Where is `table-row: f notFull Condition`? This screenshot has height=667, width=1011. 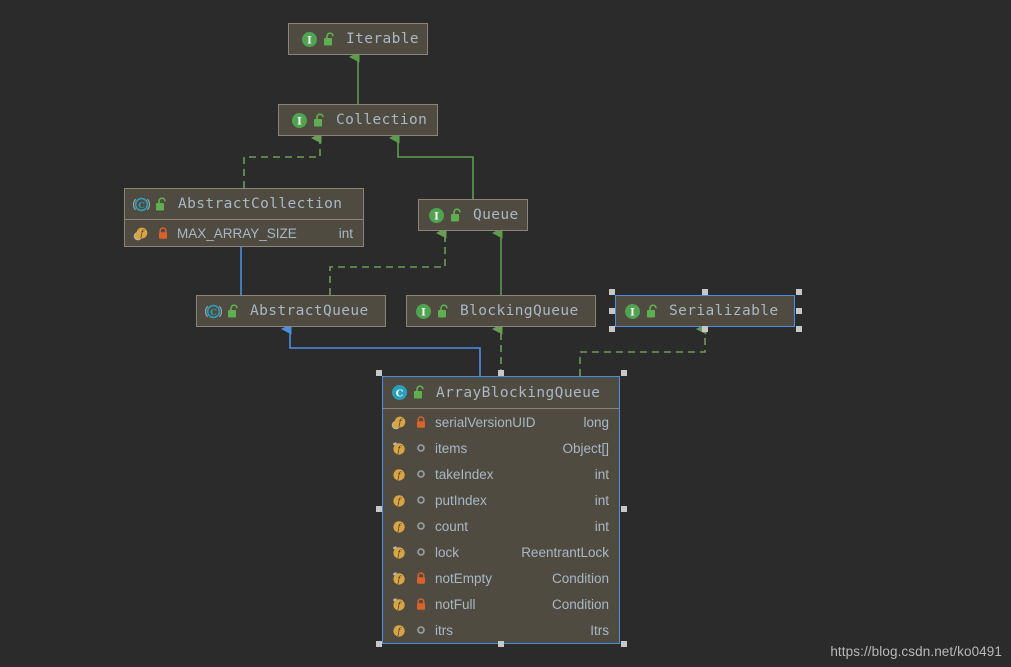
table-row: f notFull Condition is located at coordinates (501, 604).